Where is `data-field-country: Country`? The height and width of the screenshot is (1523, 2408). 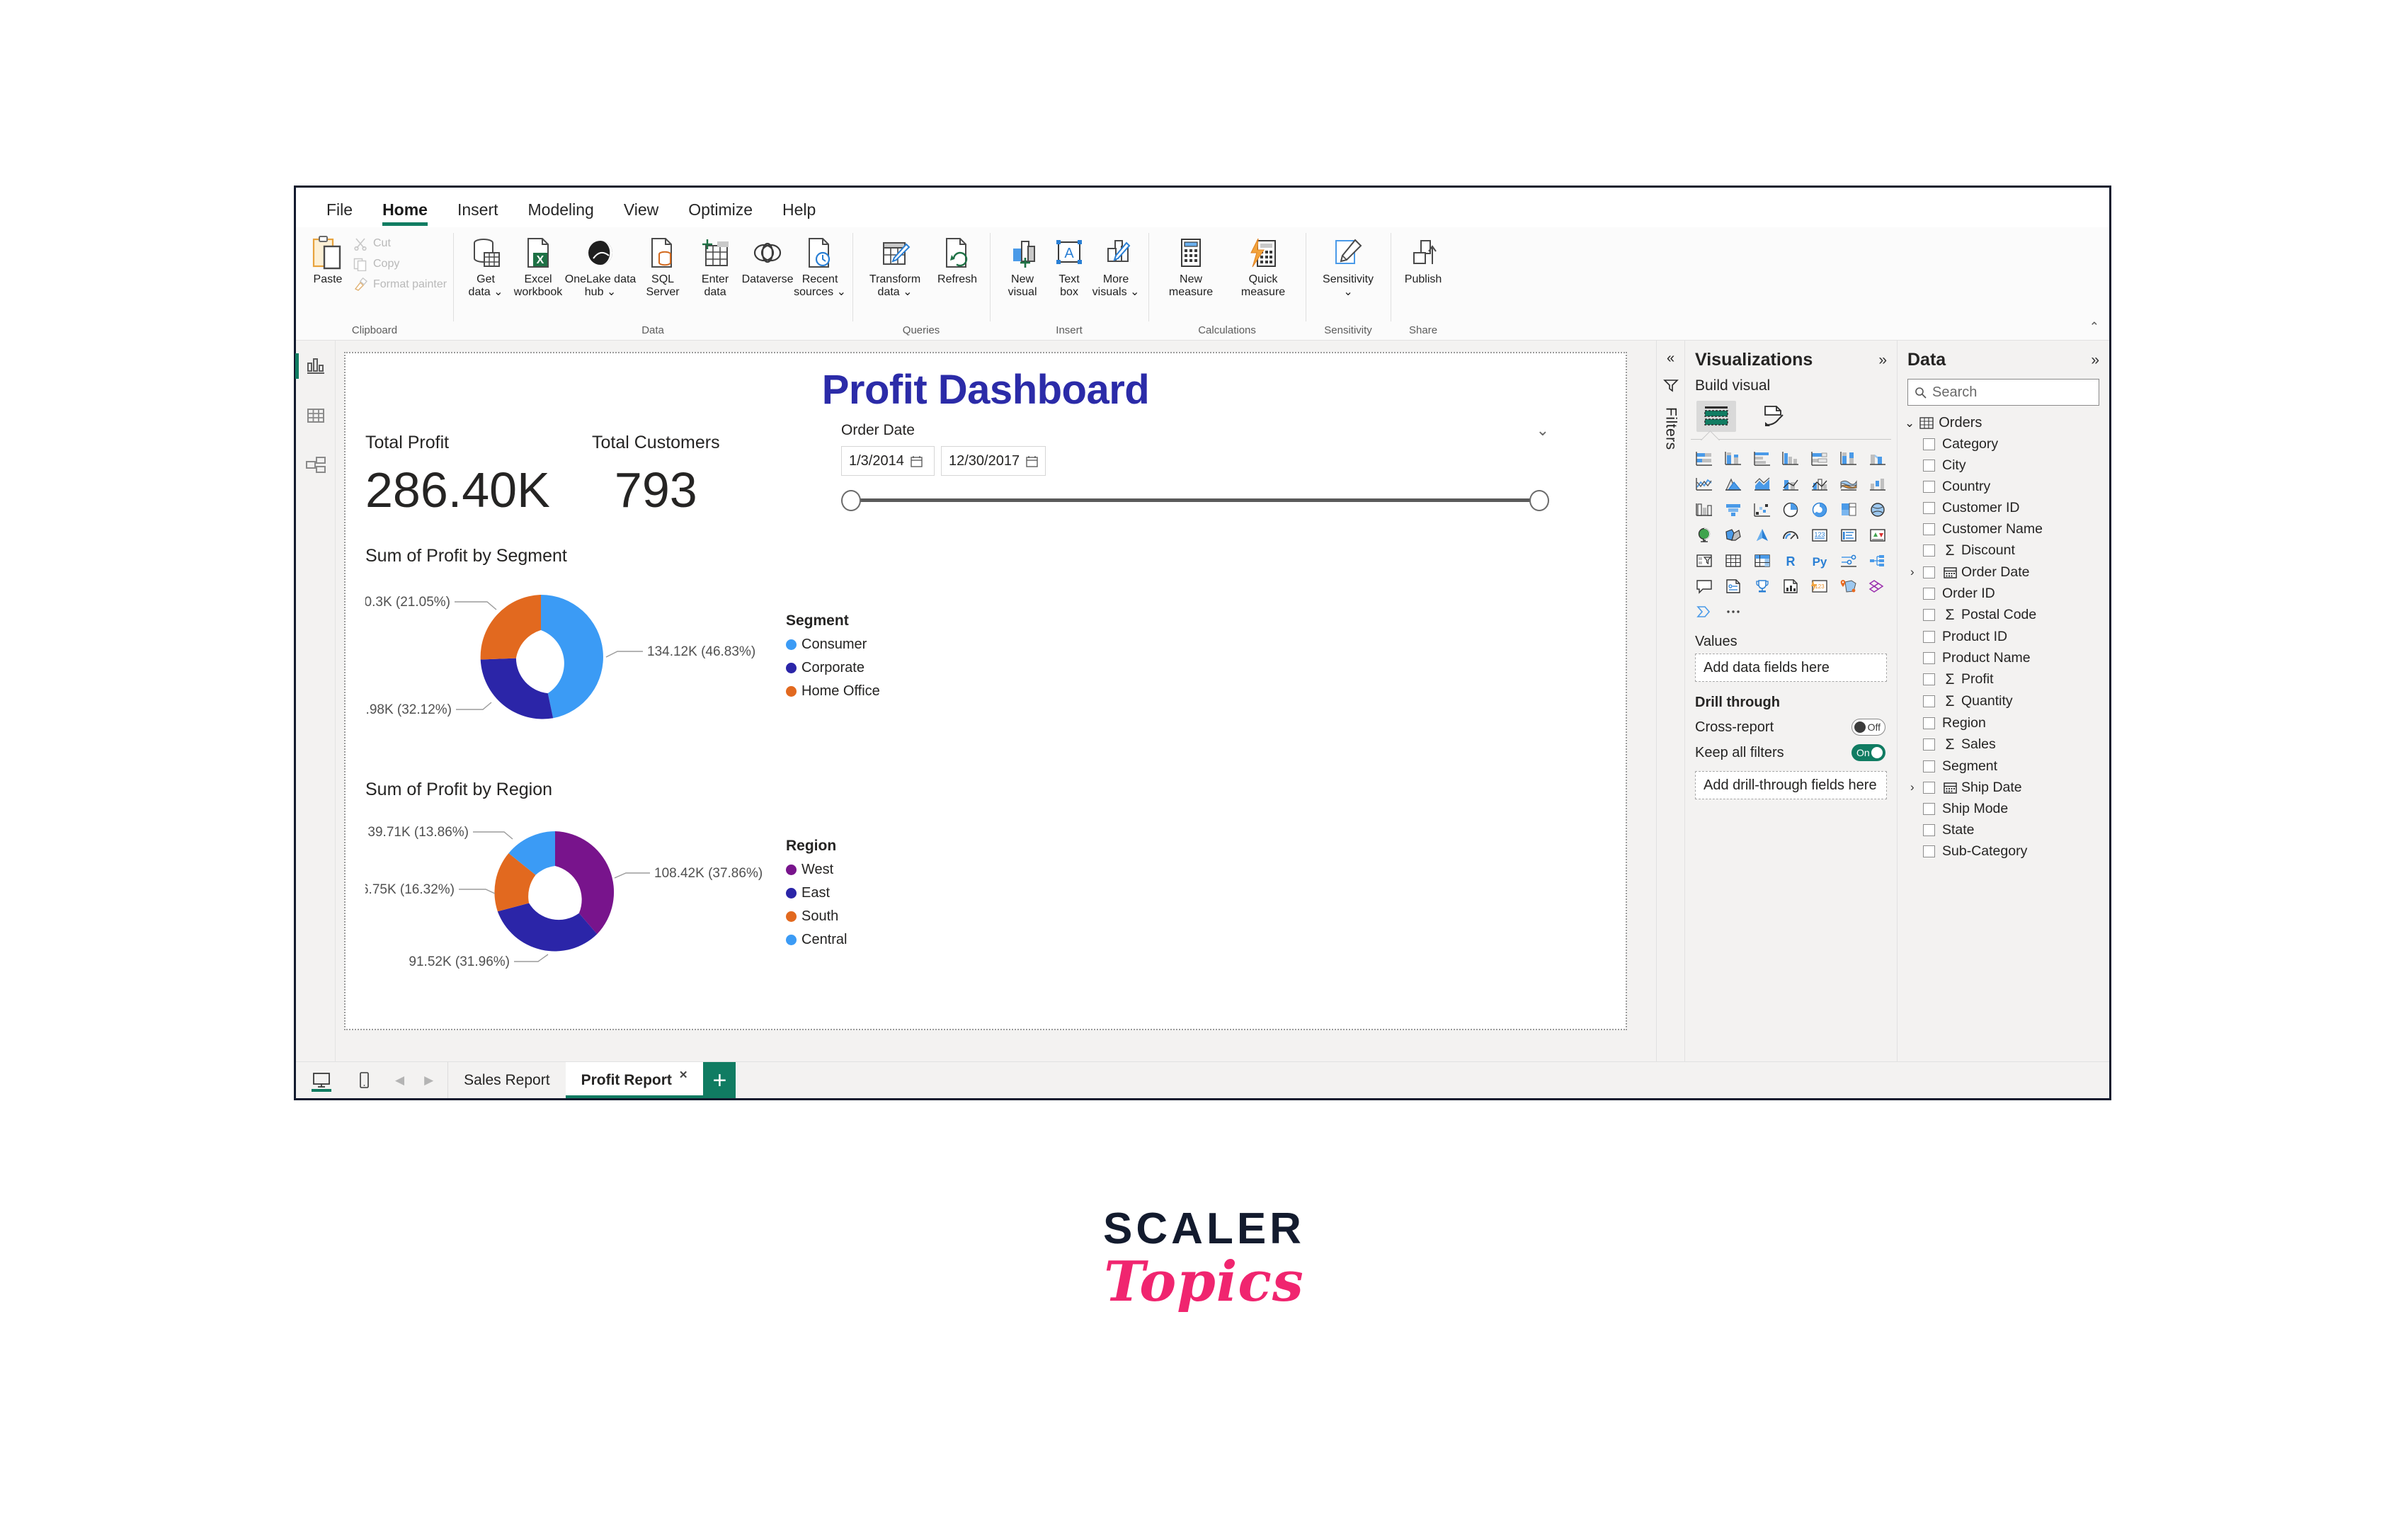 data-field-country: Country is located at coordinates (2003, 487).